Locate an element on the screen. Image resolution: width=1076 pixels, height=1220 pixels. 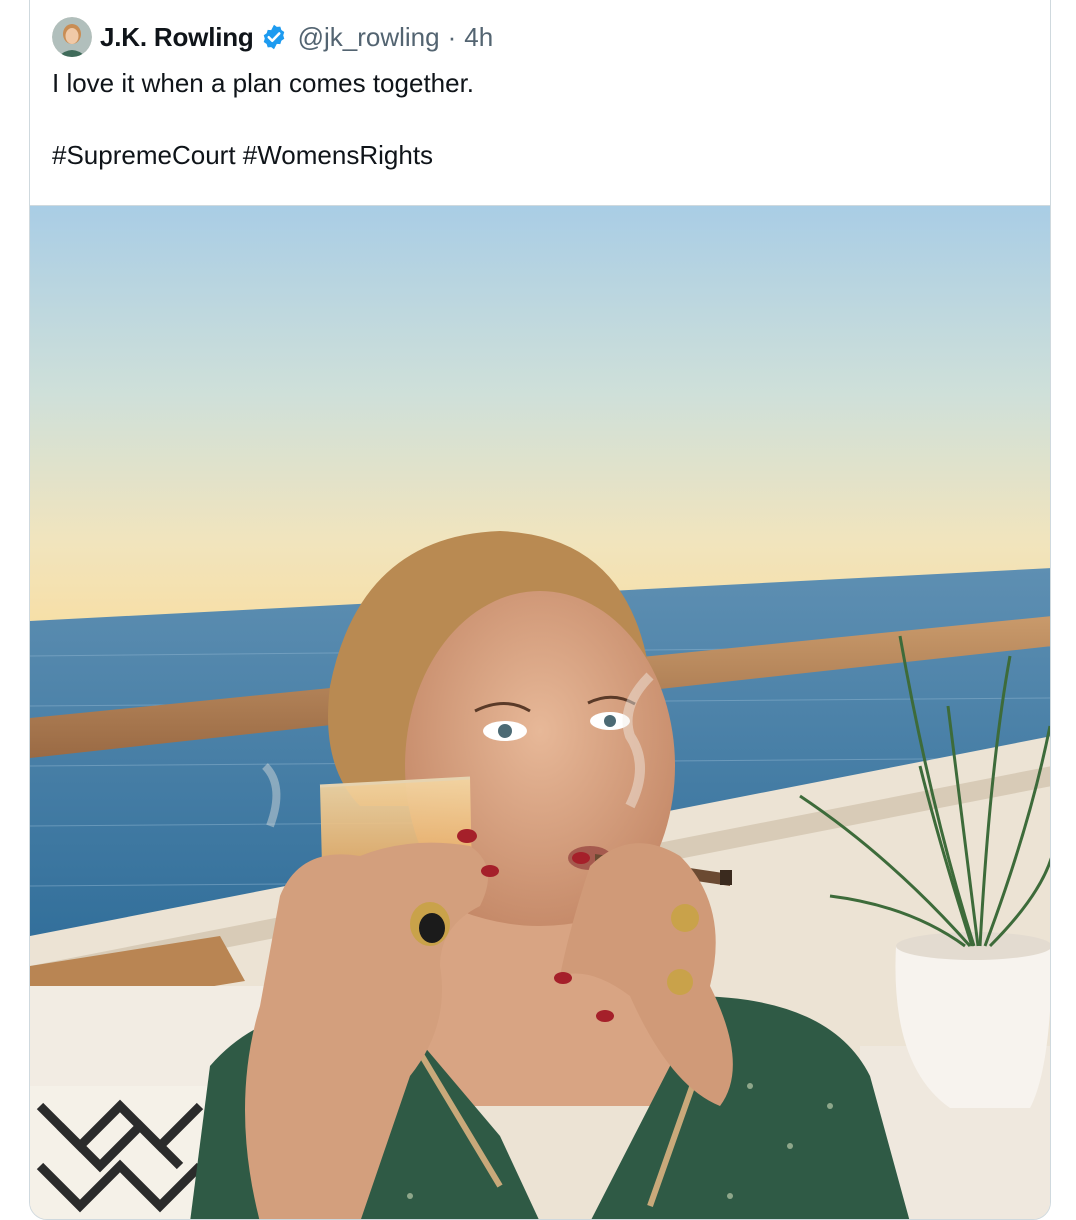
tweet-hashtags: #SupremeCourt #WomensRights is located at coordinates (532, 155).